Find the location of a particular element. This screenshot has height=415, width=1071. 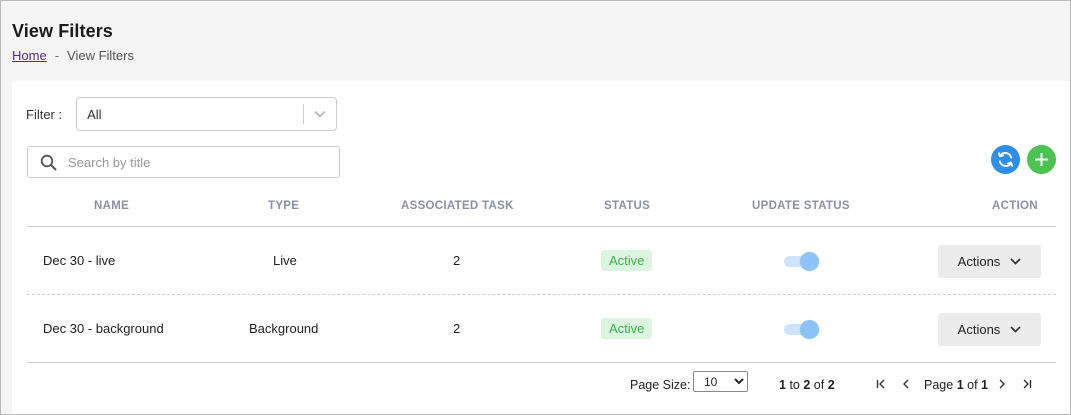

range-to-word: to is located at coordinates (794, 385).